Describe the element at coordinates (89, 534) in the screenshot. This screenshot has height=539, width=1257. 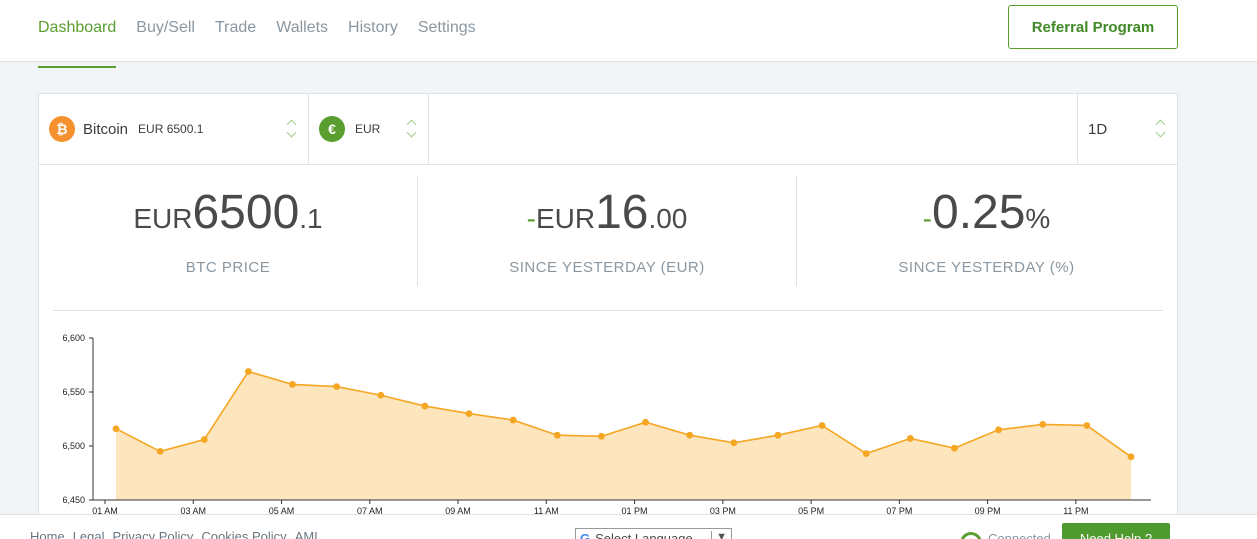
I see `footer-link-legal: Legal` at that location.